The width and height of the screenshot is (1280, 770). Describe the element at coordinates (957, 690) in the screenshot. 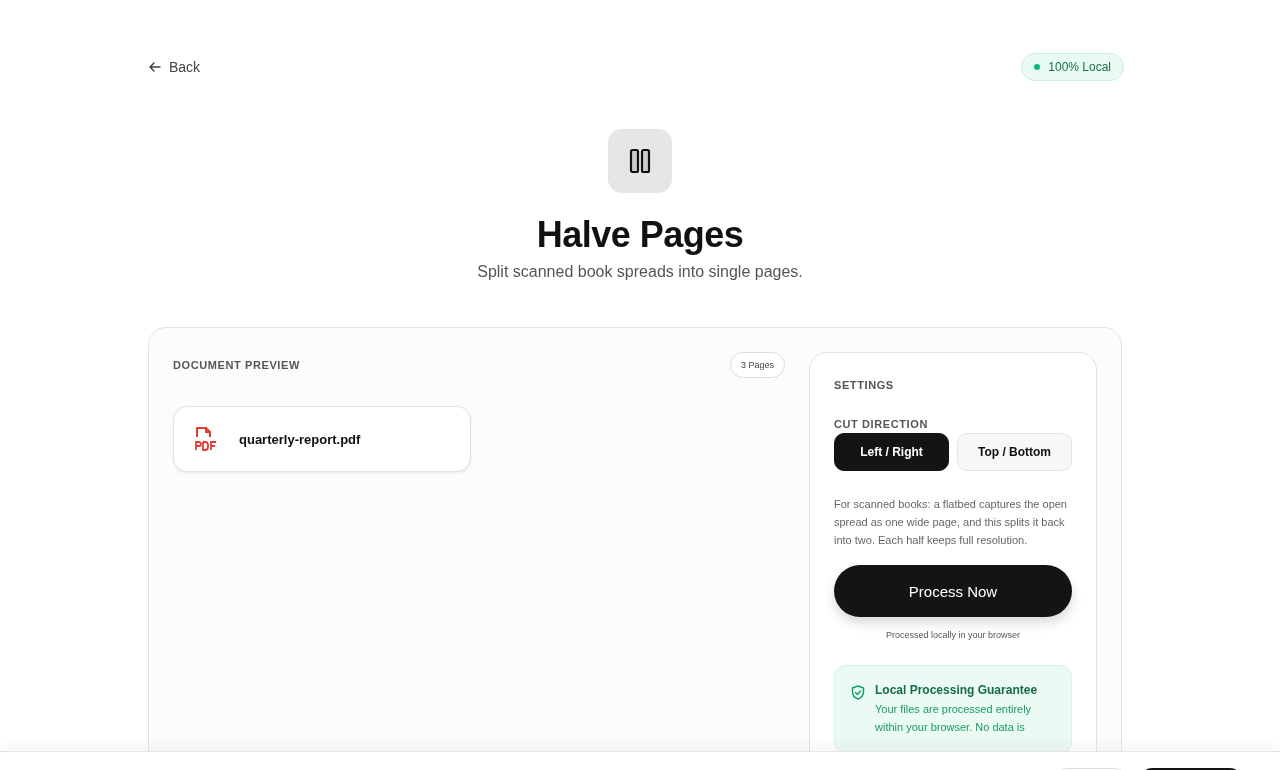

I see `guarantee-title: Local Processing Guarantee` at that location.